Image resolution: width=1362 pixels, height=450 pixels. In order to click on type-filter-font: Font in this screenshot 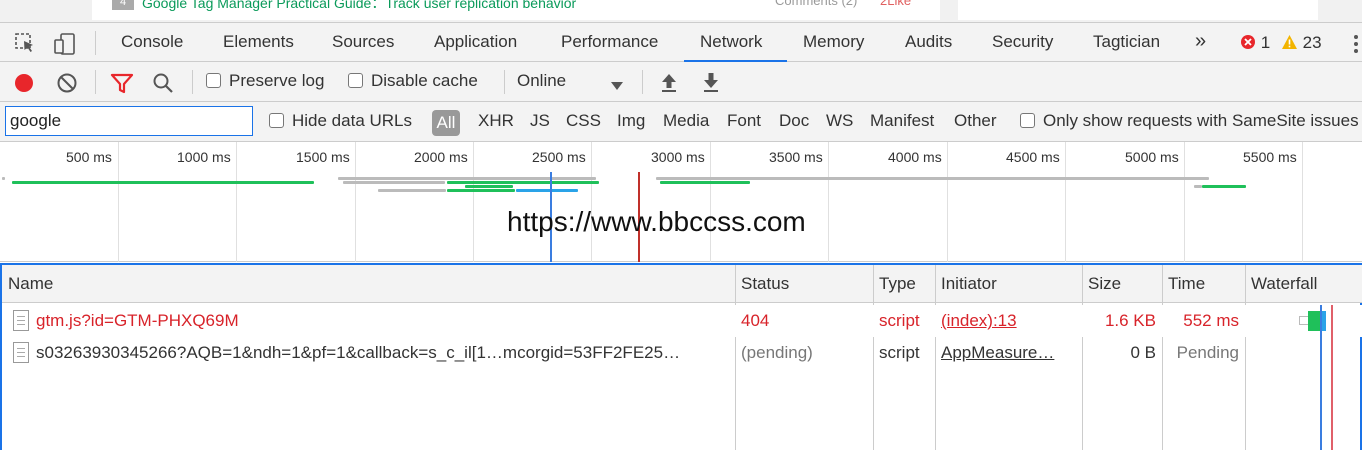, I will do `click(744, 121)`.